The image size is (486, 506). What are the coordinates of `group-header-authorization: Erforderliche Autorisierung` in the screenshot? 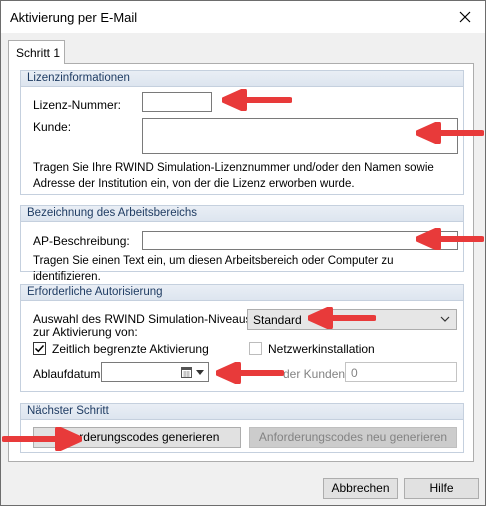 It's located at (242, 293).